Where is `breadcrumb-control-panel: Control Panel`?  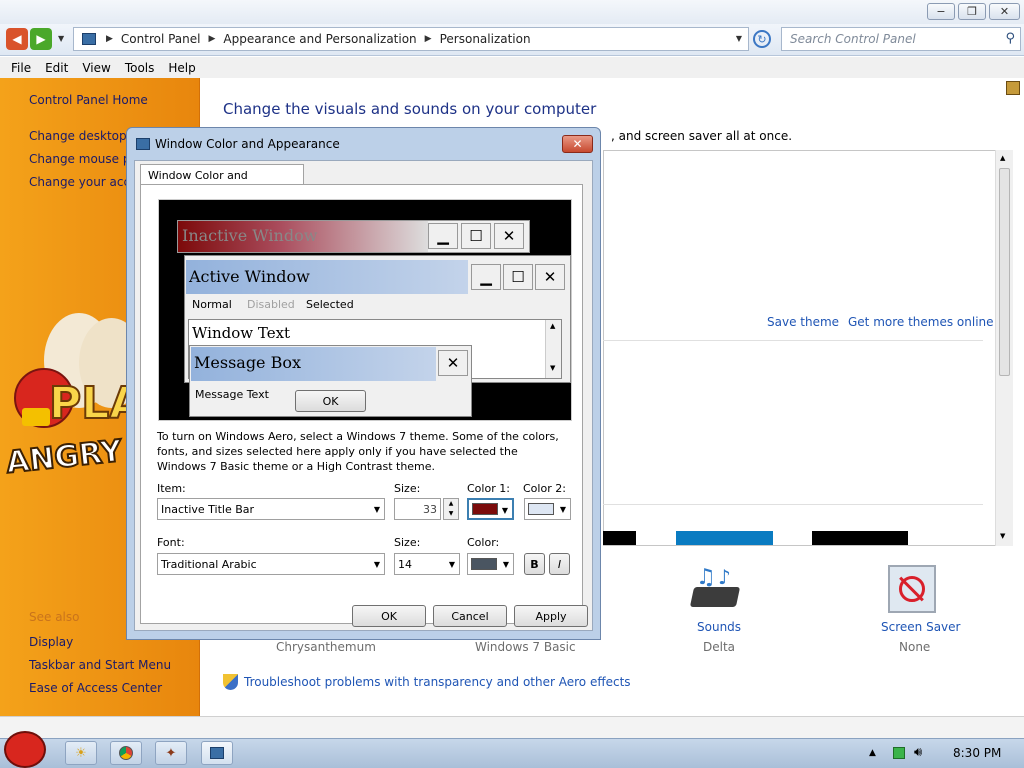
breadcrumb-control-panel: Control Panel is located at coordinates (161, 39).